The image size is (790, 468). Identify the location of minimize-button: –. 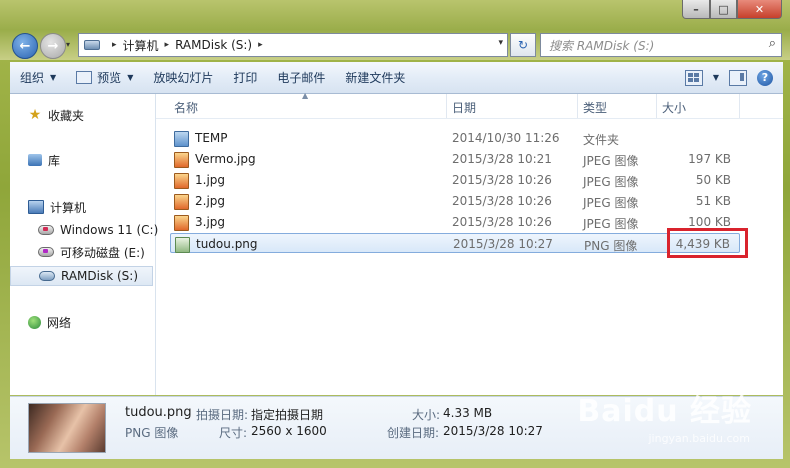
(696, 9).